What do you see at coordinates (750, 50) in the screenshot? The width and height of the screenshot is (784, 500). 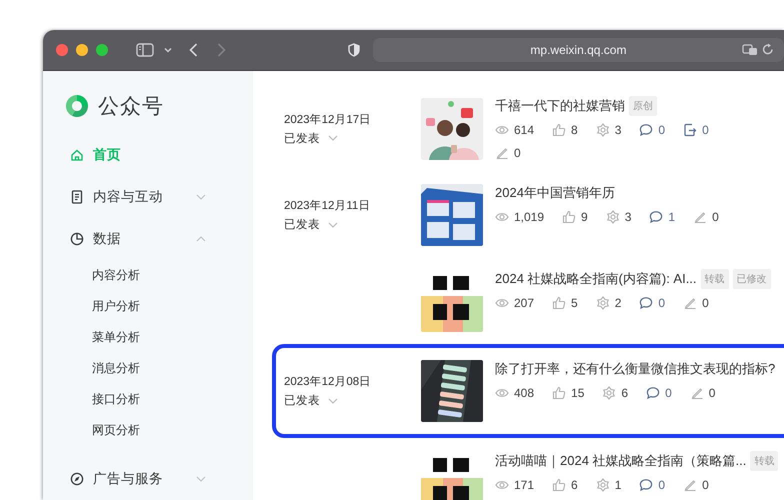 I see `translate-icon` at bounding box center [750, 50].